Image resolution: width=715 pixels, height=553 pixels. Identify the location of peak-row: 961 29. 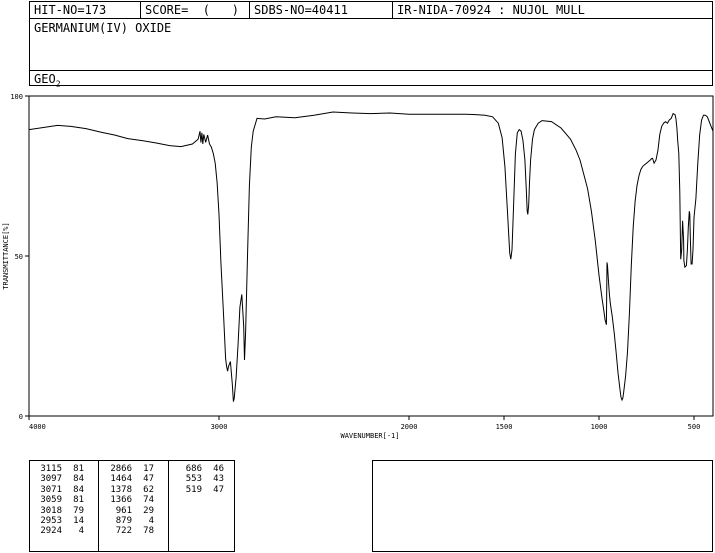
(128, 511).